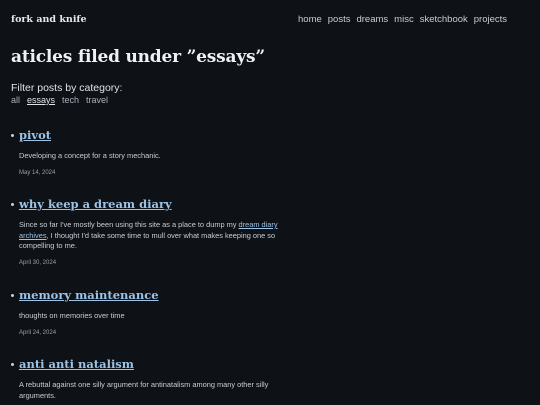 This screenshot has height=405, width=540. Describe the element at coordinates (444, 19) in the screenshot. I see `nav-sketchbook: sketchbook` at that location.